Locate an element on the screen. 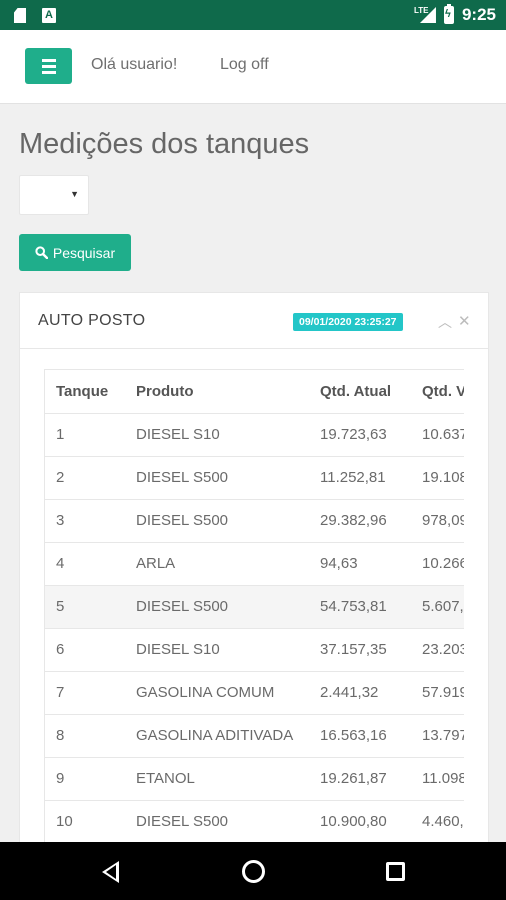  search-icon is located at coordinates (41, 252).